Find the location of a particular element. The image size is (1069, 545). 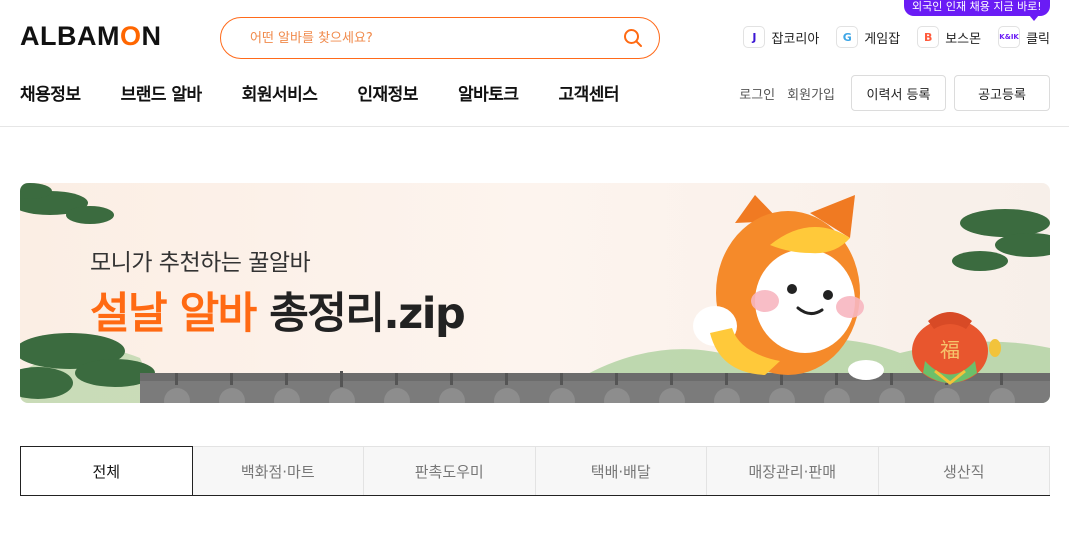

post-job-button: 공고등록 is located at coordinates (1002, 93).